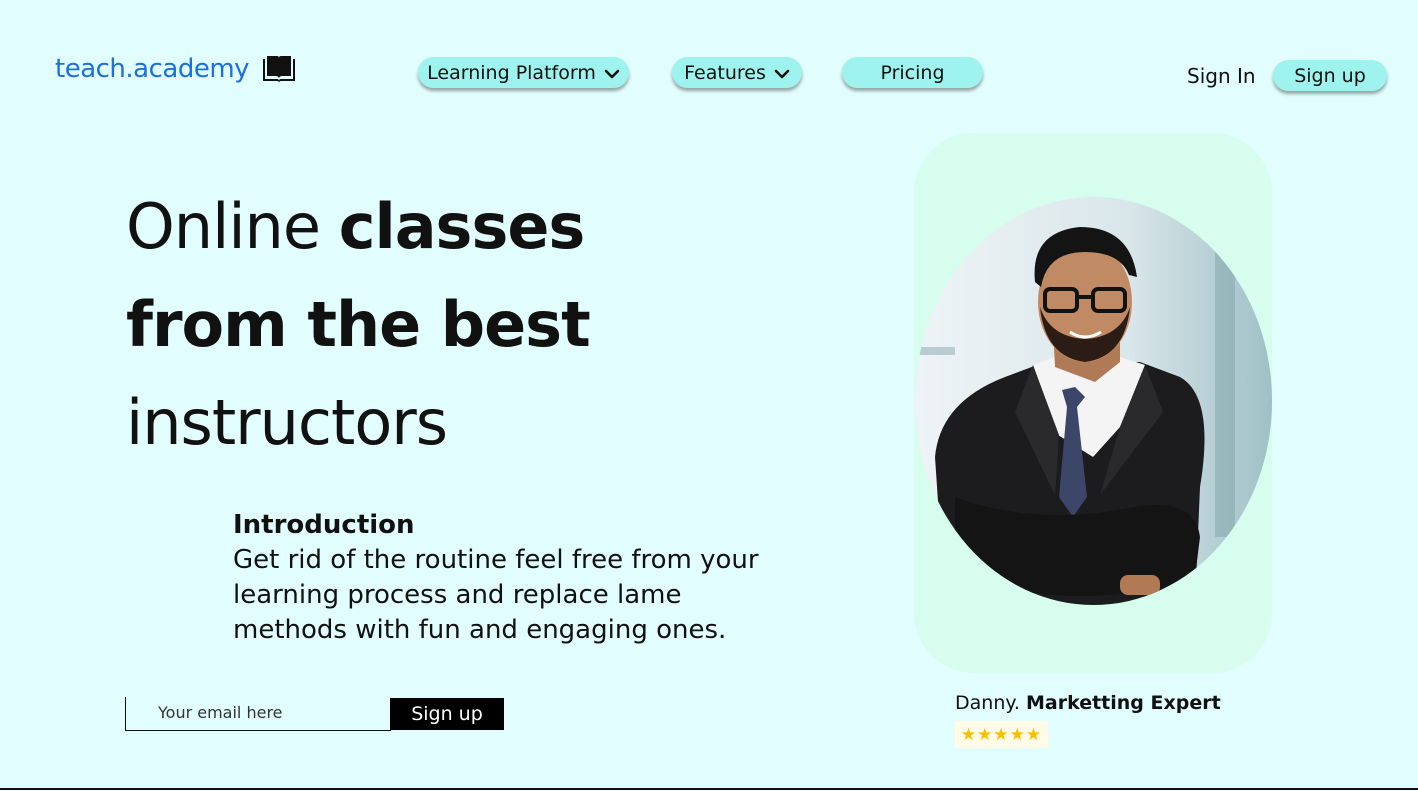 The image size is (1418, 791). I want to click on testimonial-name: Danny., so click(987, 703).